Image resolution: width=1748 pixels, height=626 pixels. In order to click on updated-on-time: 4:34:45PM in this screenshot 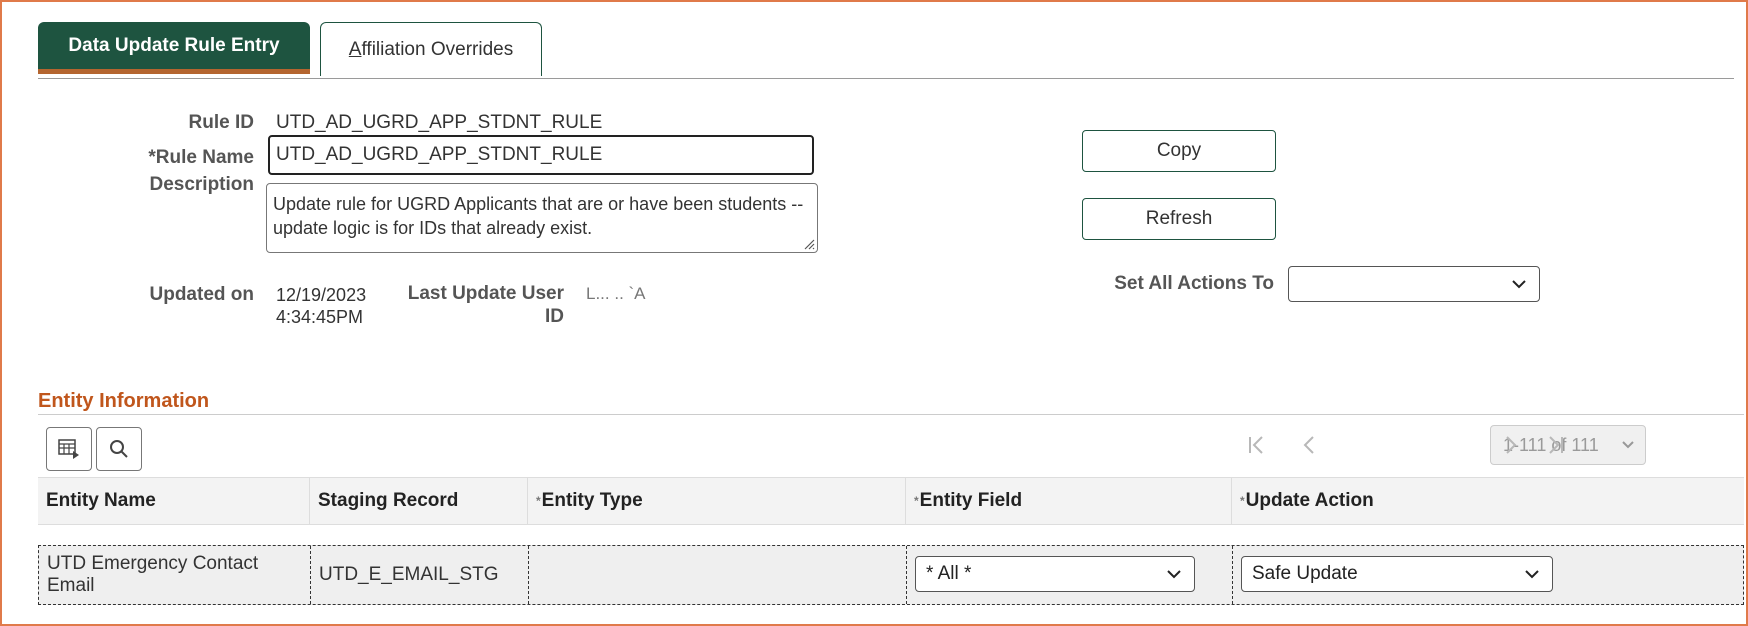, I will do `click(320, 317)`.